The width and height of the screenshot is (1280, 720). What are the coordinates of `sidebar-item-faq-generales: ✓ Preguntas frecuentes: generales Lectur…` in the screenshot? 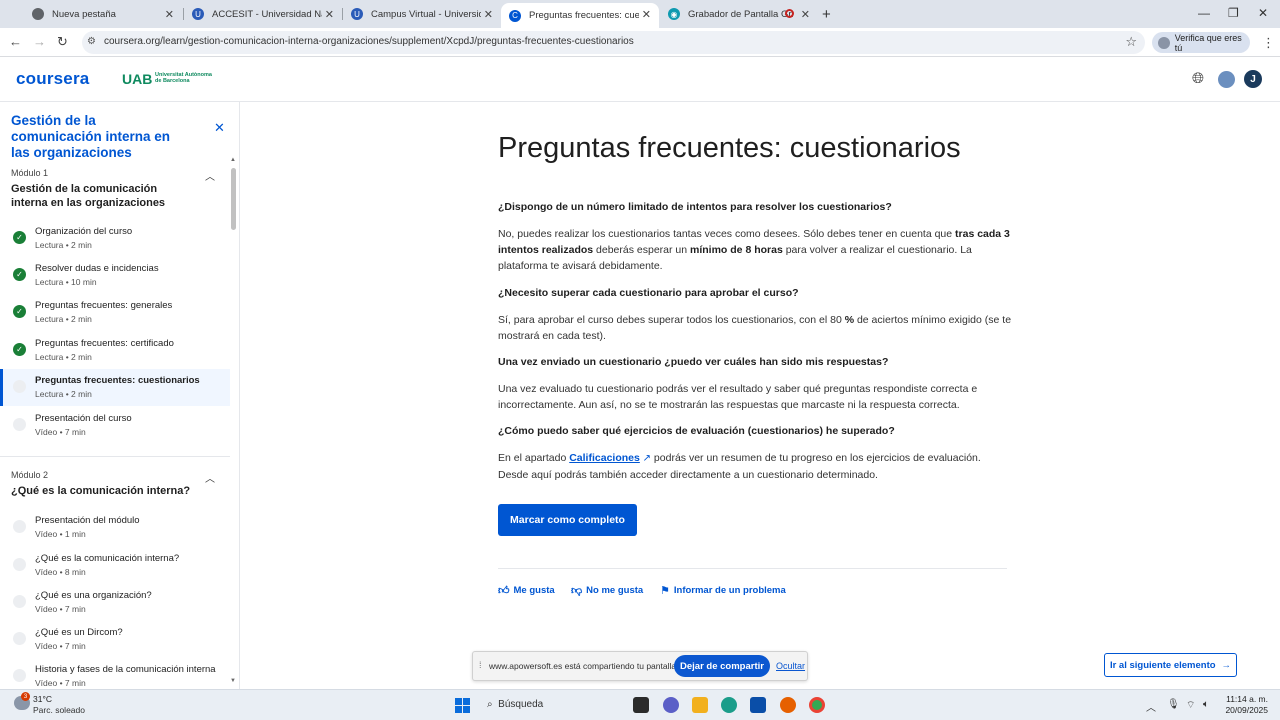 It's located at (115, 312).